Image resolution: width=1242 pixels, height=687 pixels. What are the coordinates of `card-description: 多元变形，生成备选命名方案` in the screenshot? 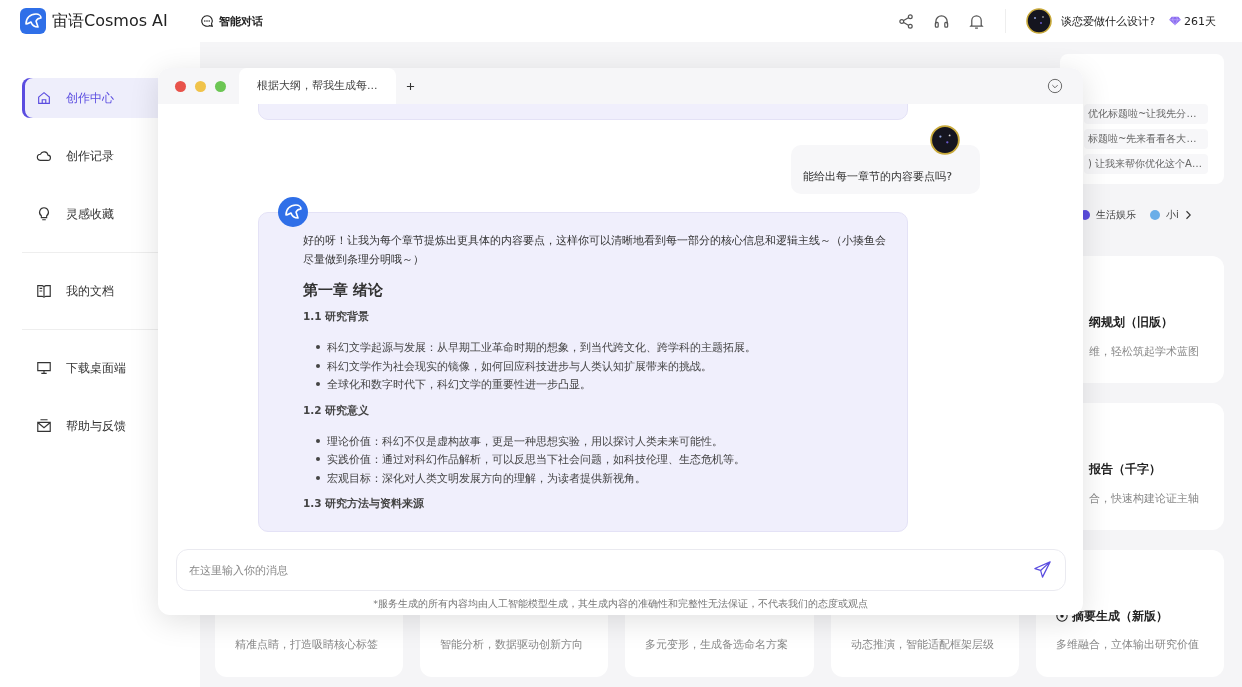 It's located at (717, 645).